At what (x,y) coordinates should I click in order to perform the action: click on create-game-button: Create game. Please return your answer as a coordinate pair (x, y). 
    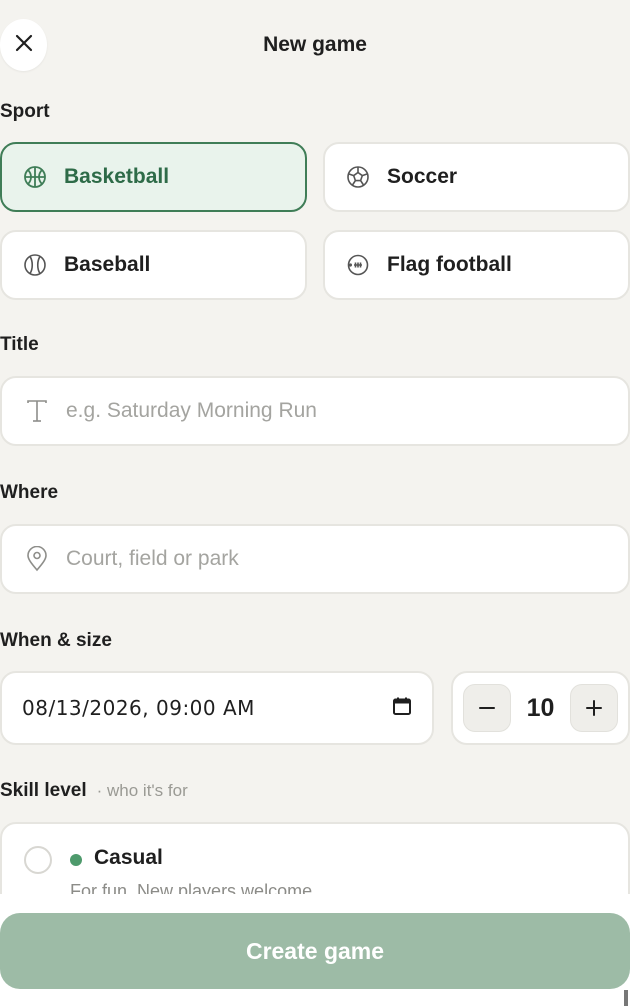
    Looking at the image, I should click on (315, 951).